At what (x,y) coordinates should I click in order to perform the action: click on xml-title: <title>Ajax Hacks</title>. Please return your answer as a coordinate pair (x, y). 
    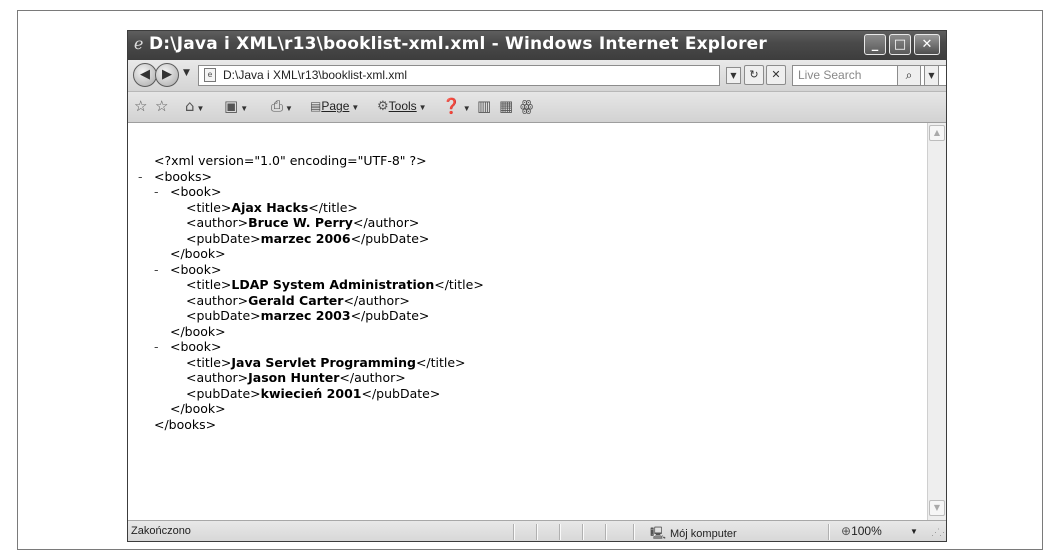
    Looking at the image, I should click on (272, 207).